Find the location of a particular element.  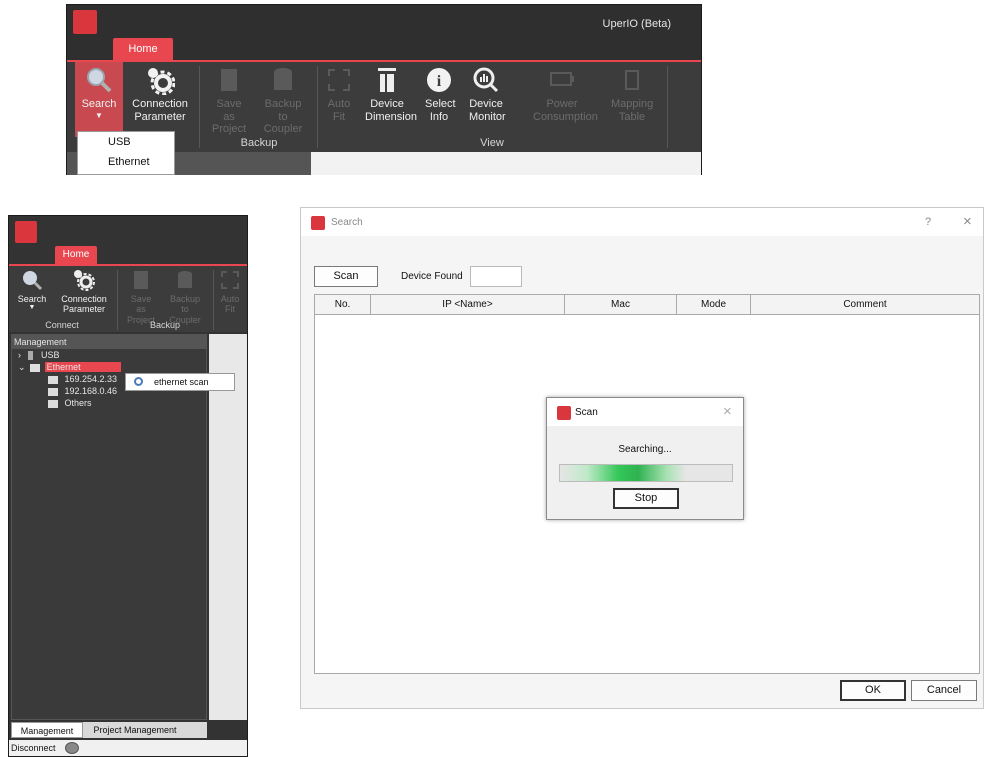

info-icon: i is located at coordinates (439, 80).